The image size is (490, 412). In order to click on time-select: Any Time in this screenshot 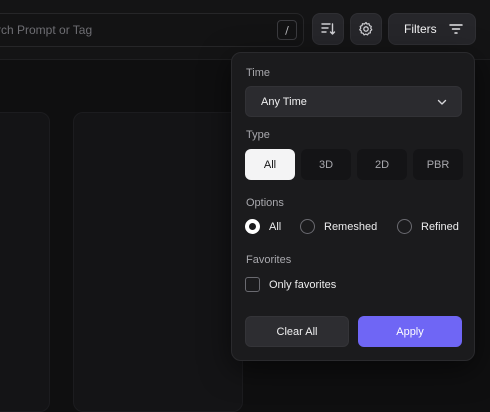, I will do `click(353, 101)`.